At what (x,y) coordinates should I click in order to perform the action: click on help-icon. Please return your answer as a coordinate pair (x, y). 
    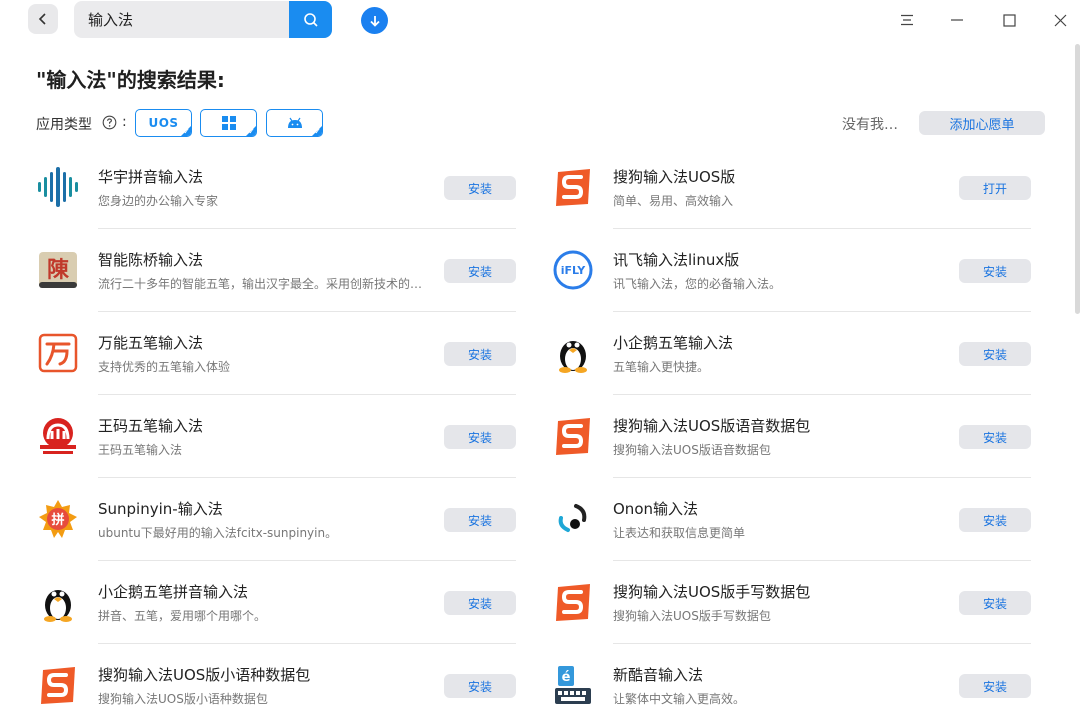
    Looking at the image, I should click on (109, 122).